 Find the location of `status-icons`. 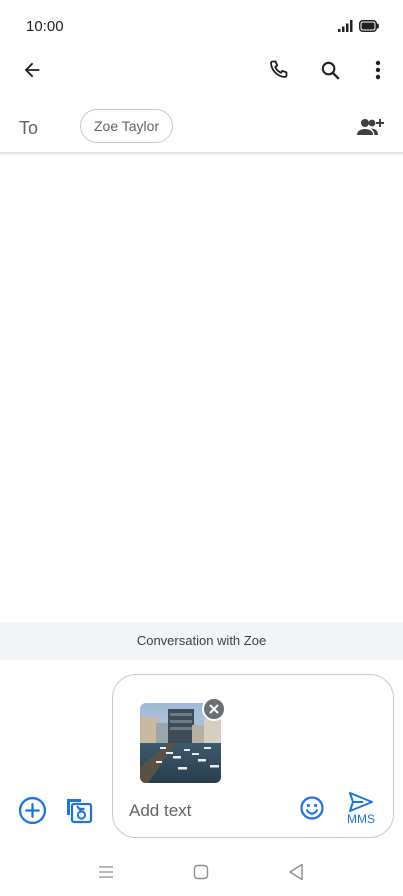

status-icons is located at coordinates (358, 28).